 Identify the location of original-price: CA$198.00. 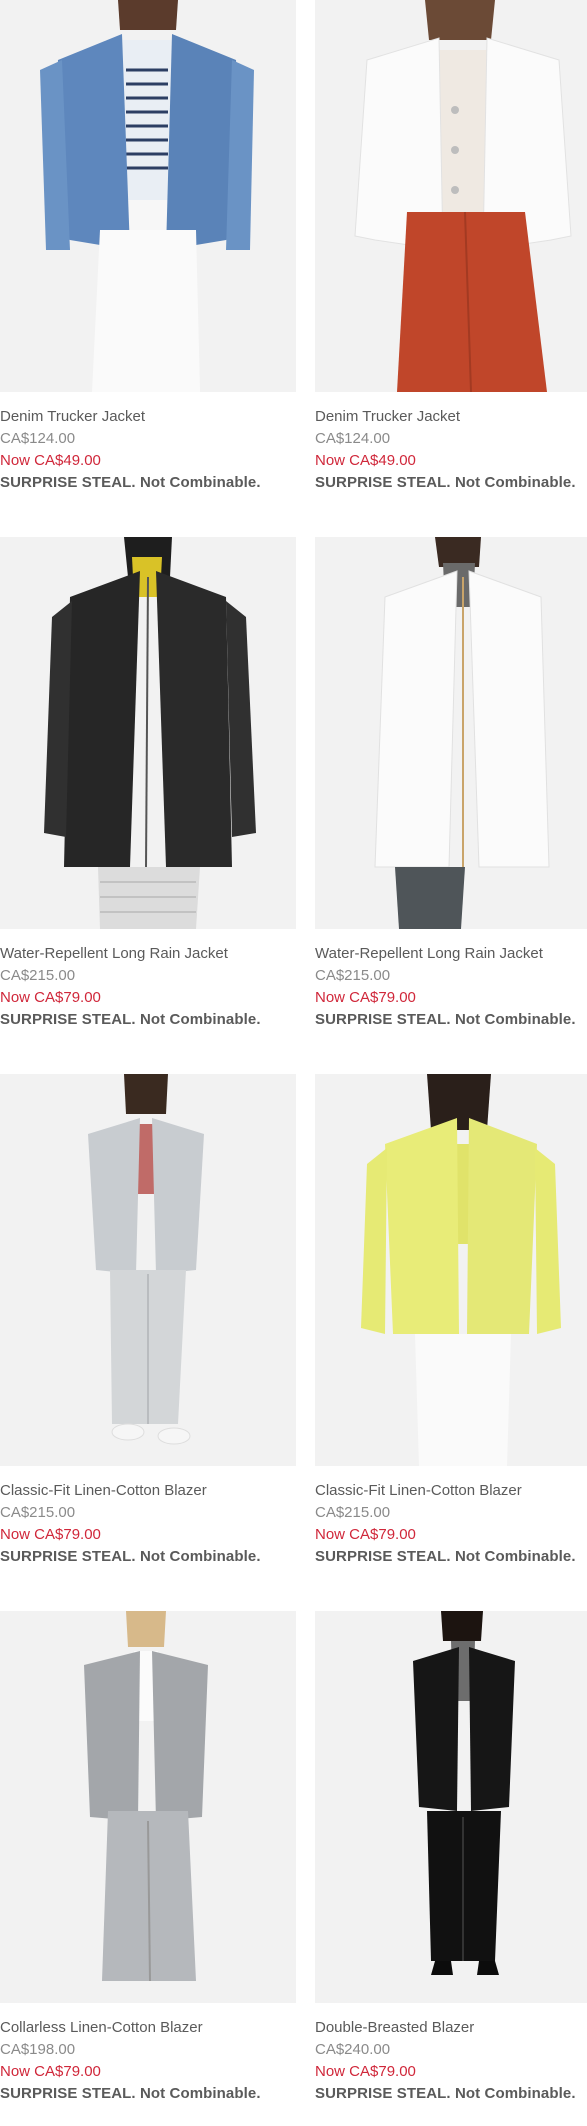
(38, 2049).